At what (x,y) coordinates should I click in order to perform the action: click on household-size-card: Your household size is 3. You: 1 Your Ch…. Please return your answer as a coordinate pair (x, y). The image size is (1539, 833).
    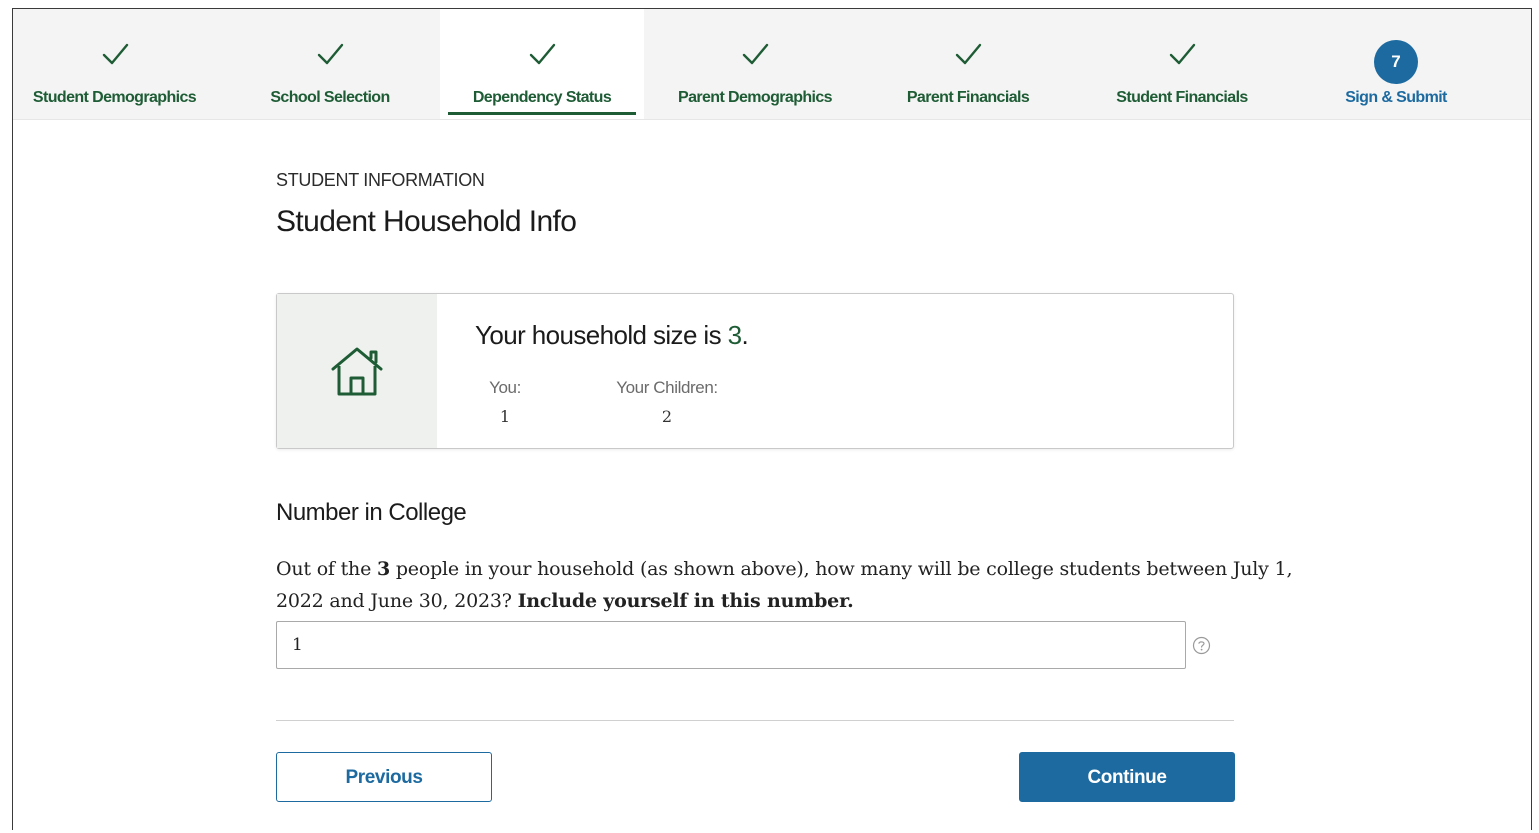
    Looking at the image, I should click on (755, 371).